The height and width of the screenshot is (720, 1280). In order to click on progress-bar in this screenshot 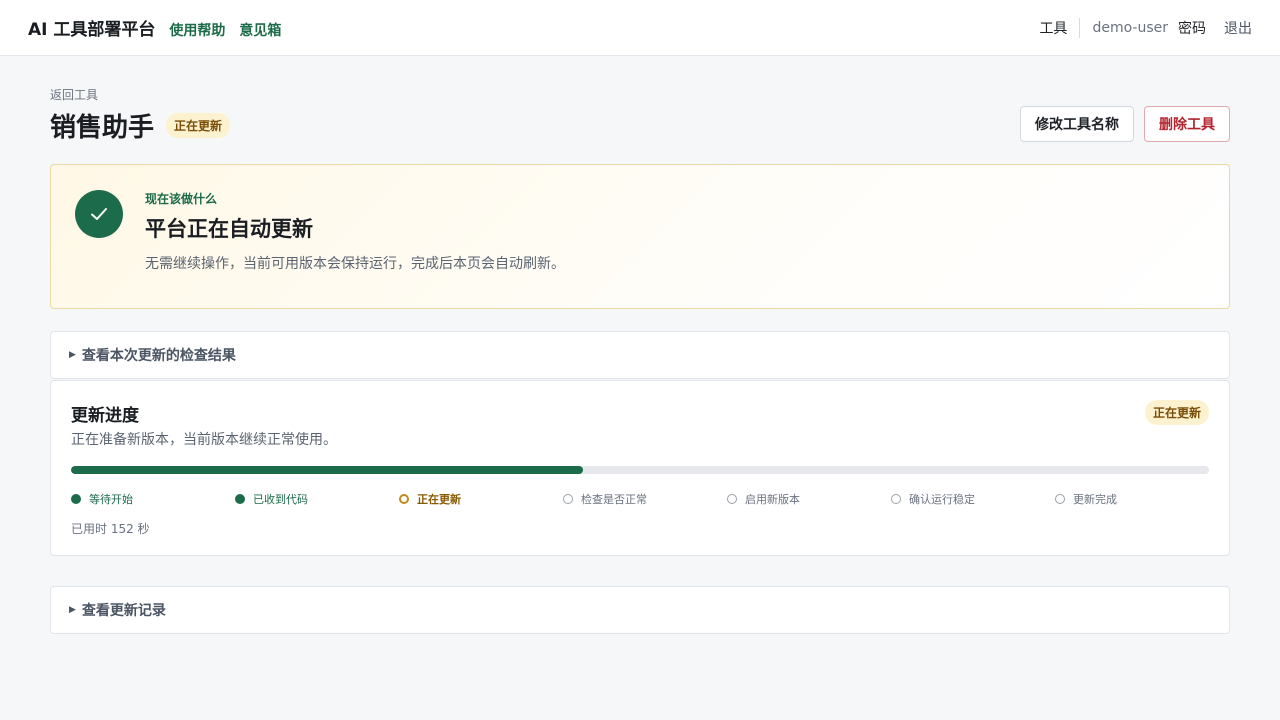, I will do `click(640, 470)`.